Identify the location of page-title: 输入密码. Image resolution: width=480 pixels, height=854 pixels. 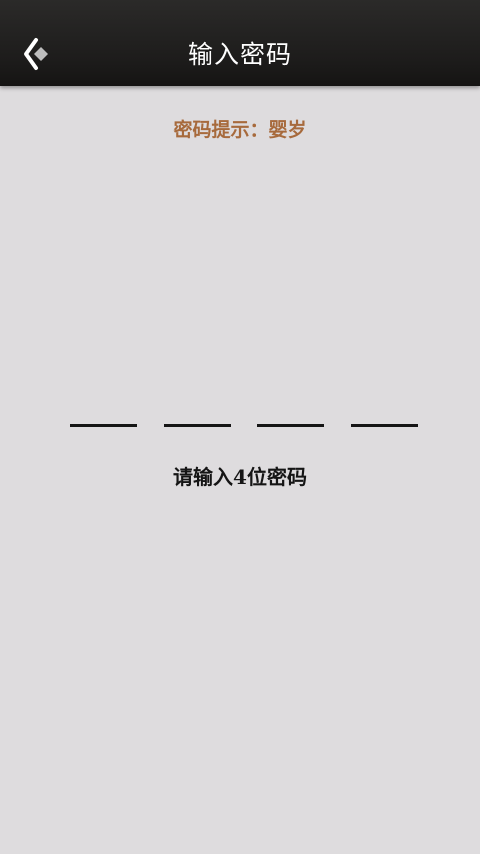
(239, 54).